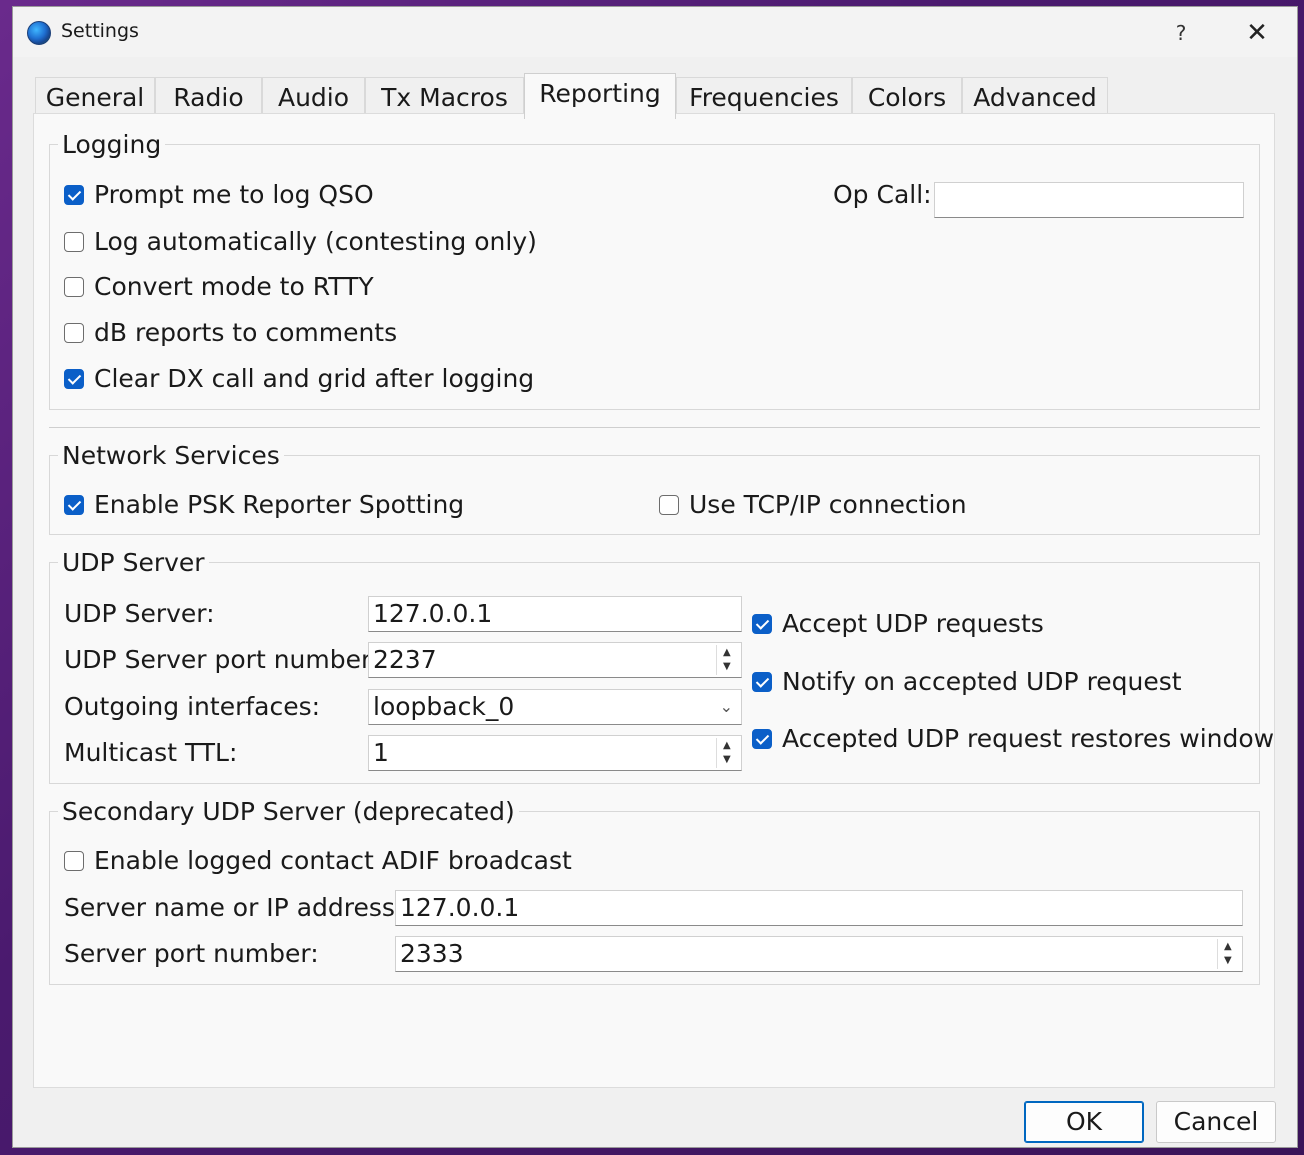  I want to click on prompt-log-checkbox: Prompt me to log QSO, so click(219, 195).